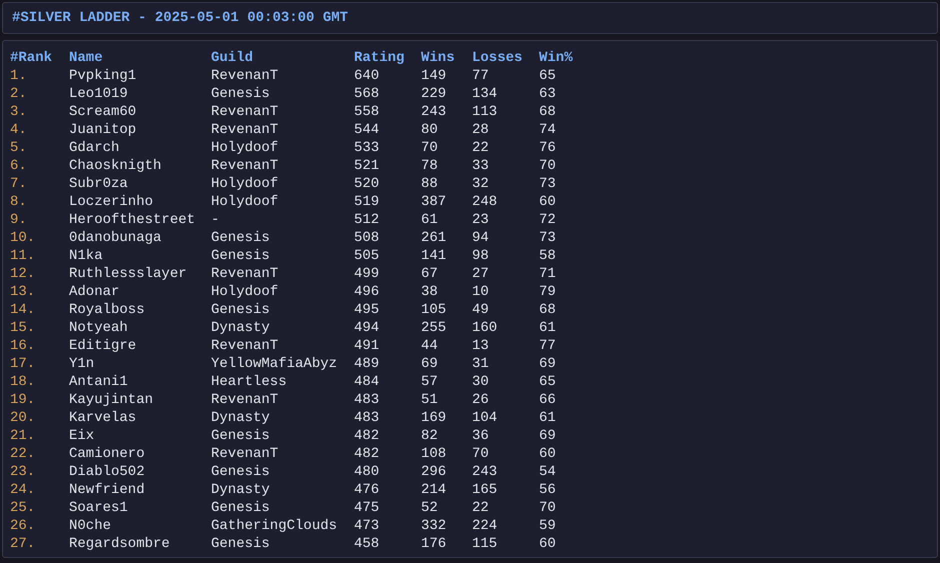  I want to click on wins-cell-text: 82, so click(430, 436).